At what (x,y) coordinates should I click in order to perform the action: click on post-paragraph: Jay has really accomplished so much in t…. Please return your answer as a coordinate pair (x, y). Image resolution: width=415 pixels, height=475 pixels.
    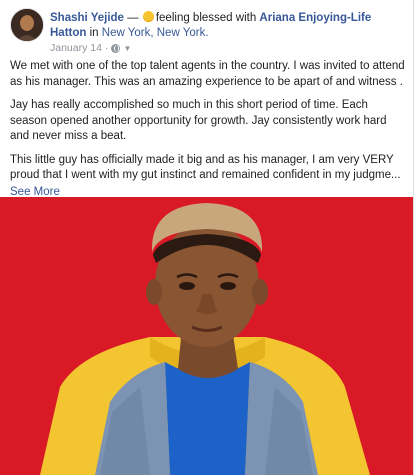
    Looking at the image, I should click on (198, 120).